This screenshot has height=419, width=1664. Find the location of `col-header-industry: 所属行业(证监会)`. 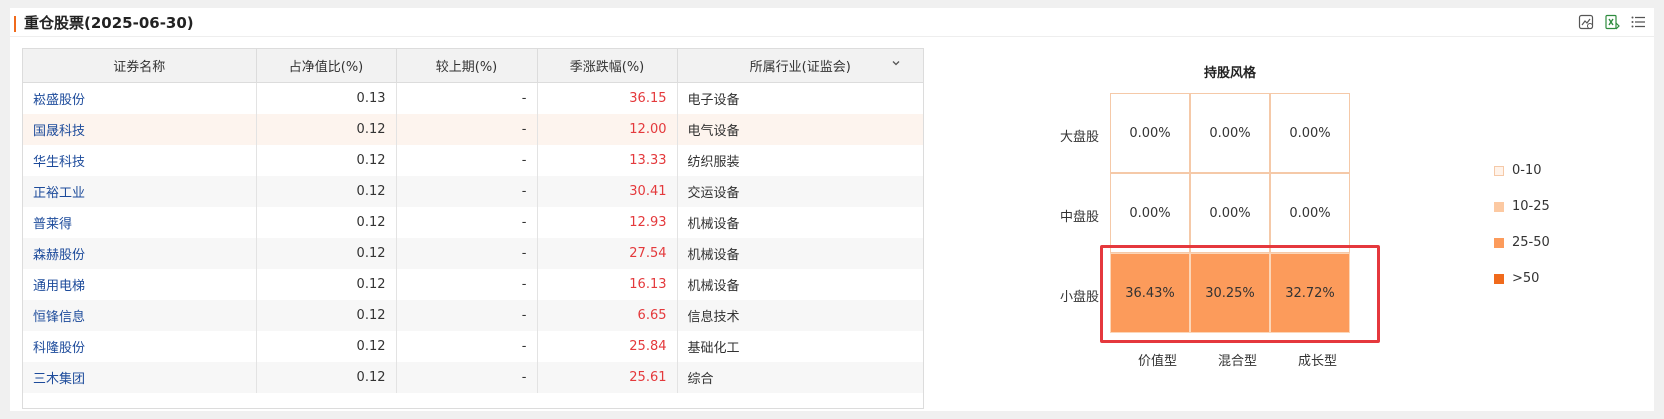

col-header-industry: 所属行业(证监会) is located at coordinates (800, 66).